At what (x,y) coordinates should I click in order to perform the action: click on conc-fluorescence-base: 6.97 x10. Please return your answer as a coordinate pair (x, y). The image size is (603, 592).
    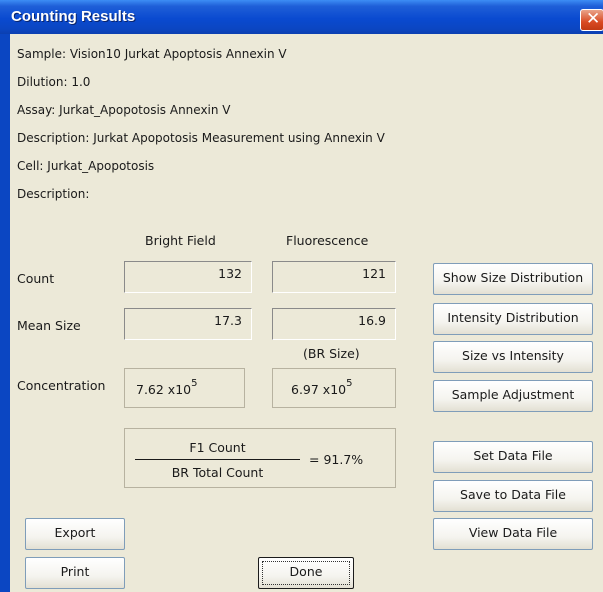
    Looking at the image, I should click on (319, 389).